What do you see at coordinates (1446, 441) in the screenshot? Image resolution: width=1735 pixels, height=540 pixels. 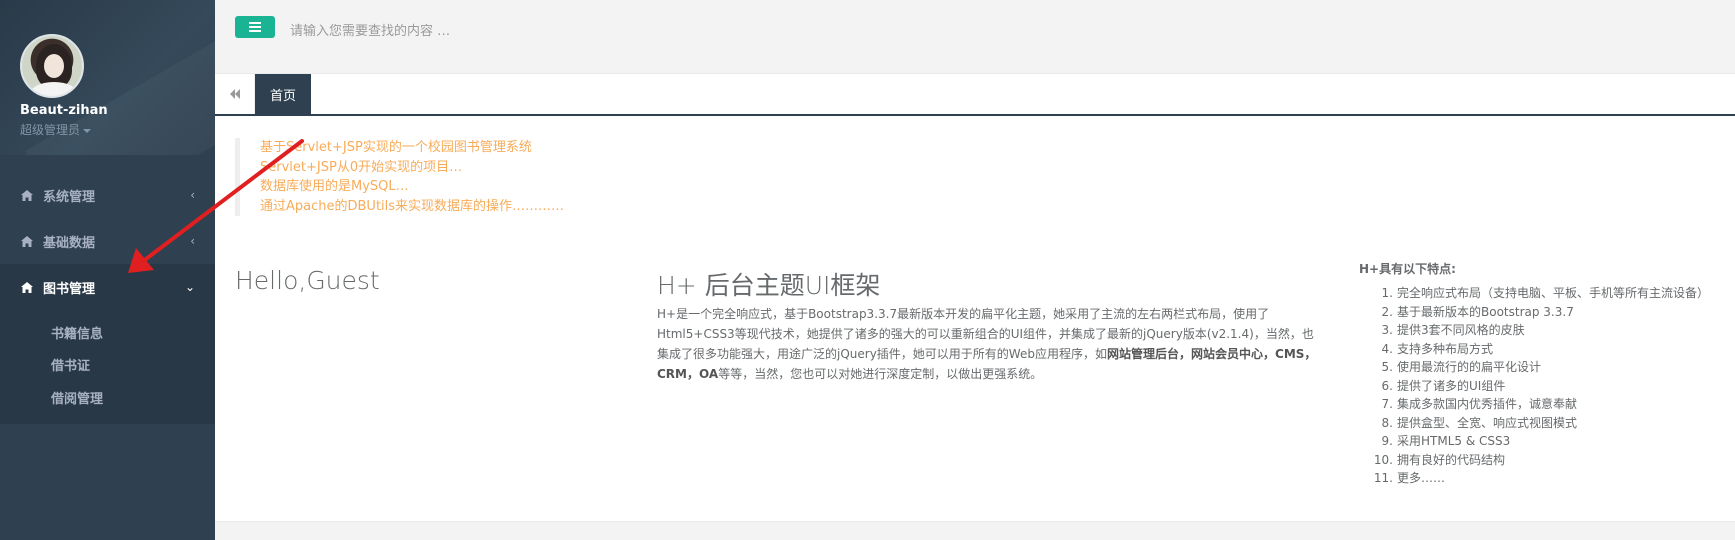 I see `list-item: 9. 采用HTML5 & CSS3` at bounding box center [1446, 441].